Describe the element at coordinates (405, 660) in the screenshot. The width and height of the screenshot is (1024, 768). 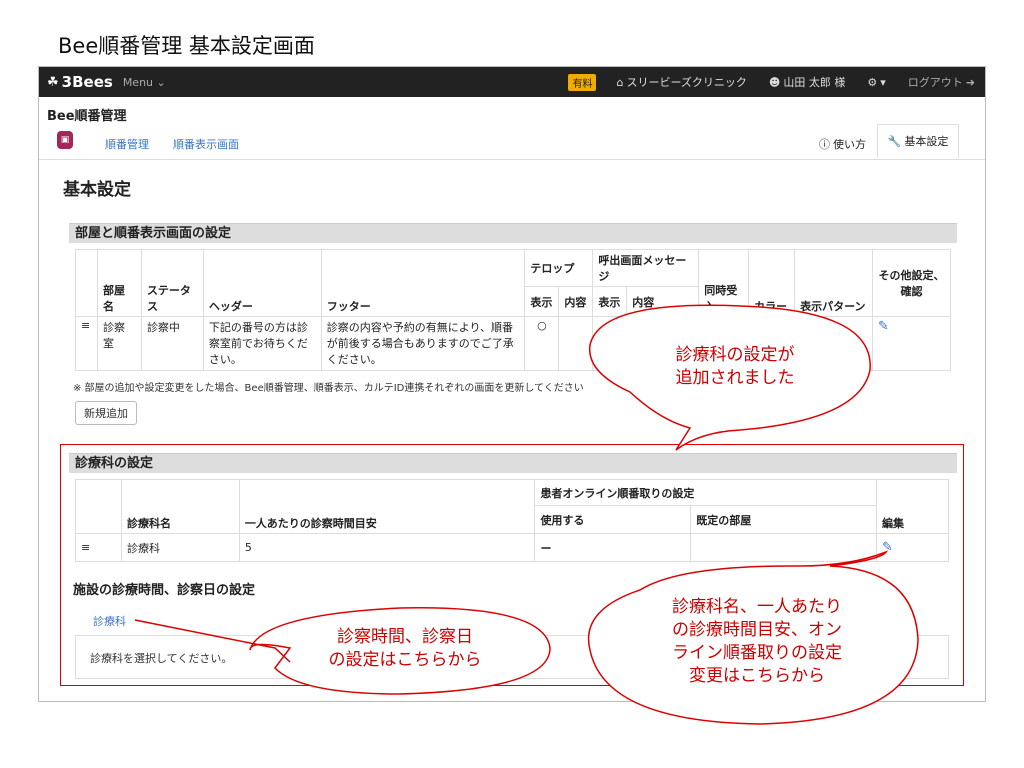
I see `callout-time-line2: の設定はこちらから` at that location.